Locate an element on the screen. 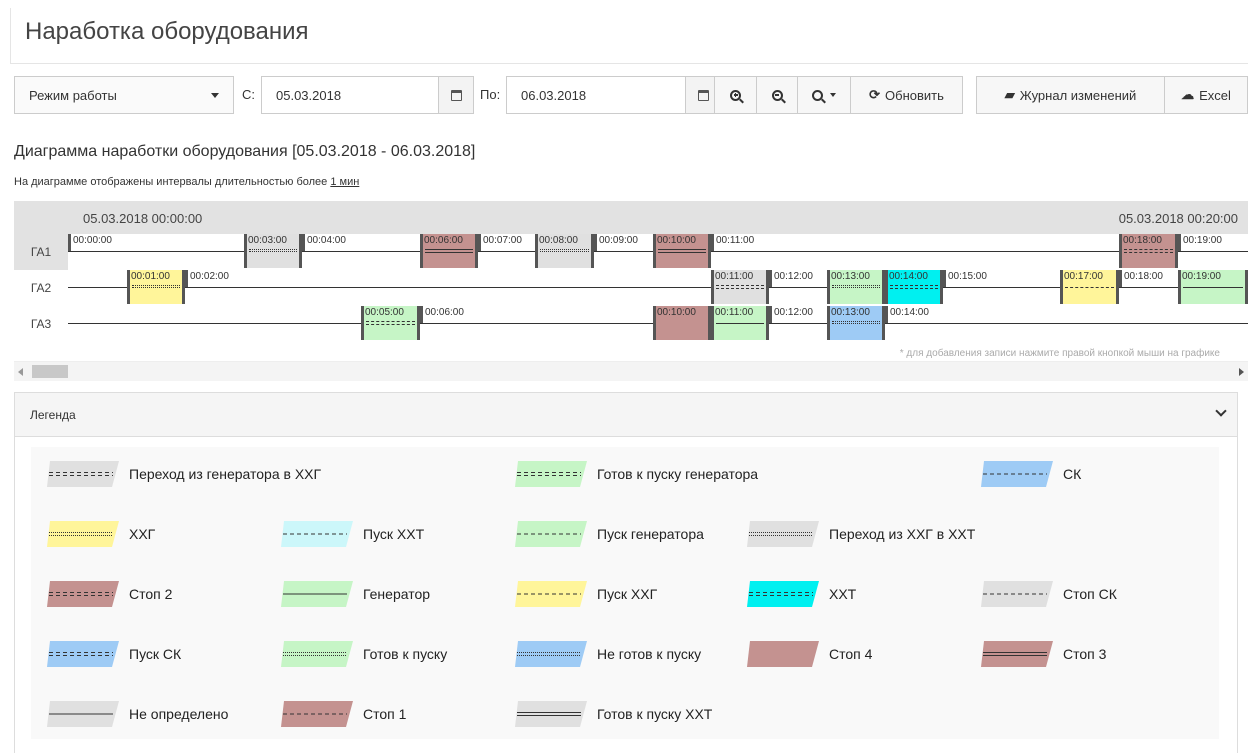 The image size is (1248, 753). page-header: Наработка оборудования is located at coordinates (629, 36).